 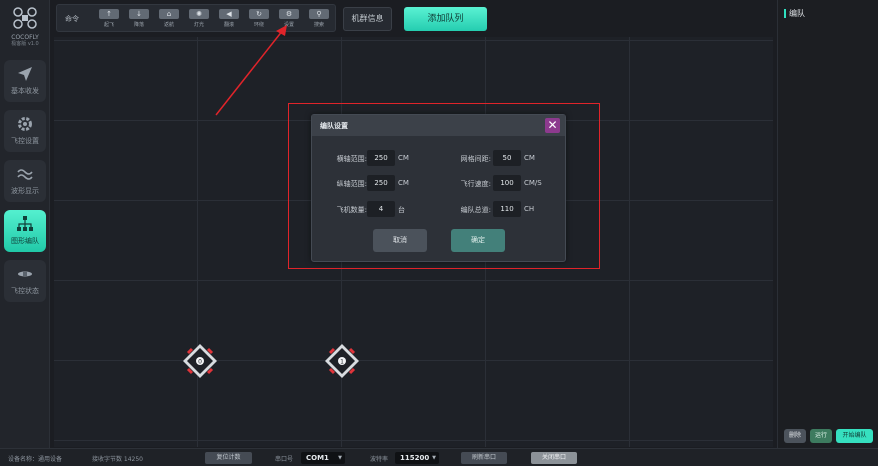 I want to click on light-icon: ✺, so click(x=199, y=14).